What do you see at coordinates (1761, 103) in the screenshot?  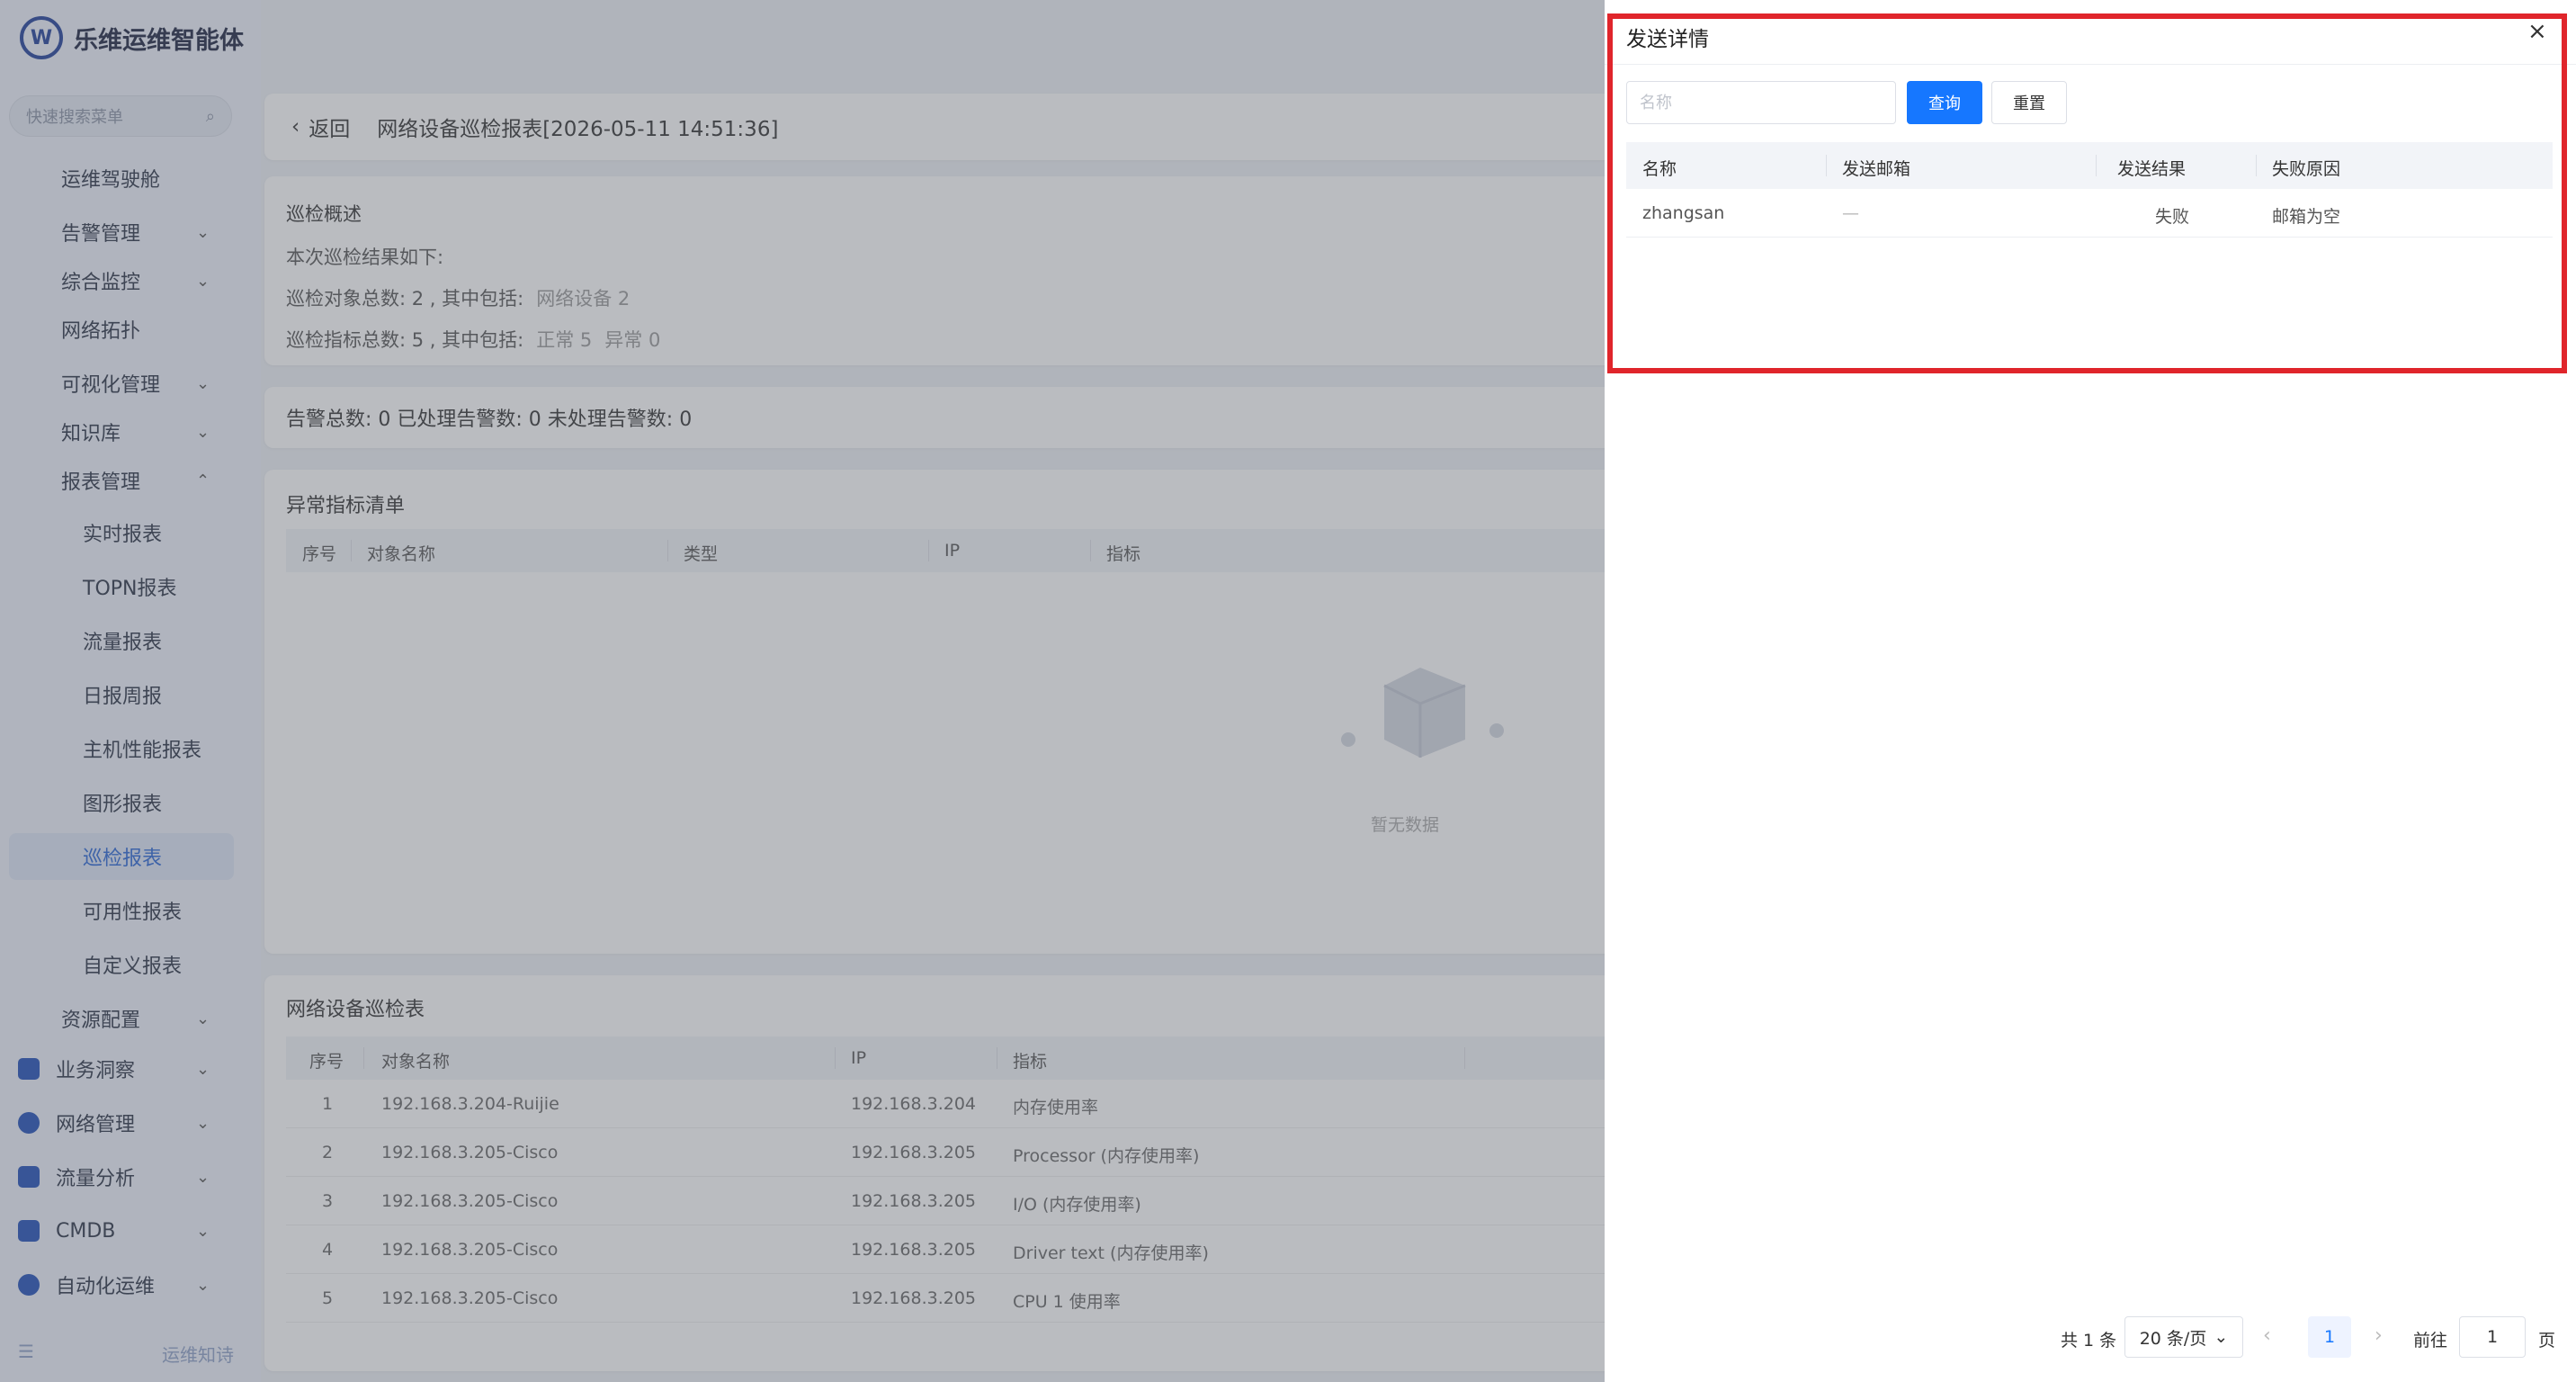 I see `name-search-input` at bounding box center [1761, 103].